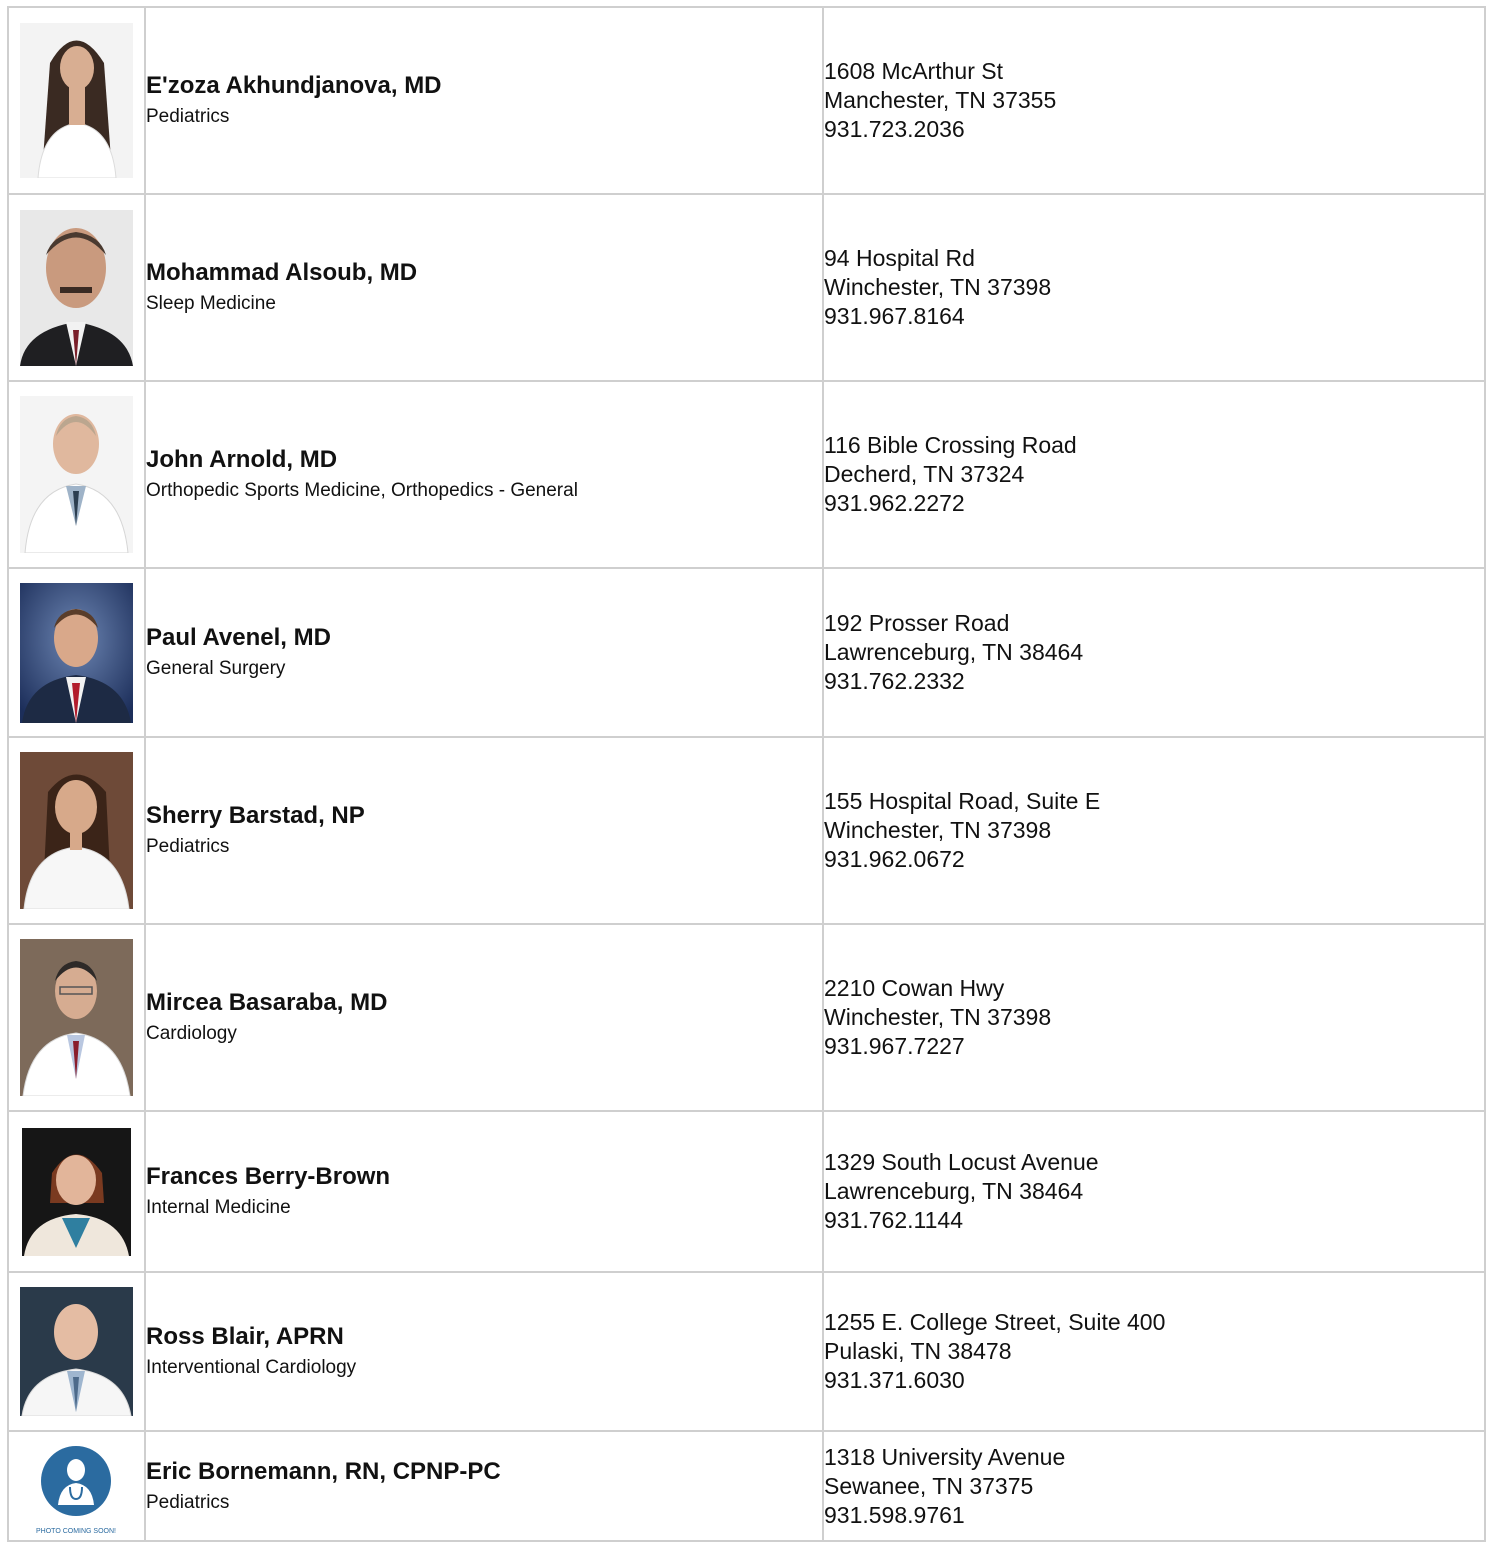 The width and height of the screenshot is (1491, 1542). What do you see at coordinates (1154, 681) in the screenshot?
I see `phone-number: 931.762.2332` at bounding box center [1154, 681].